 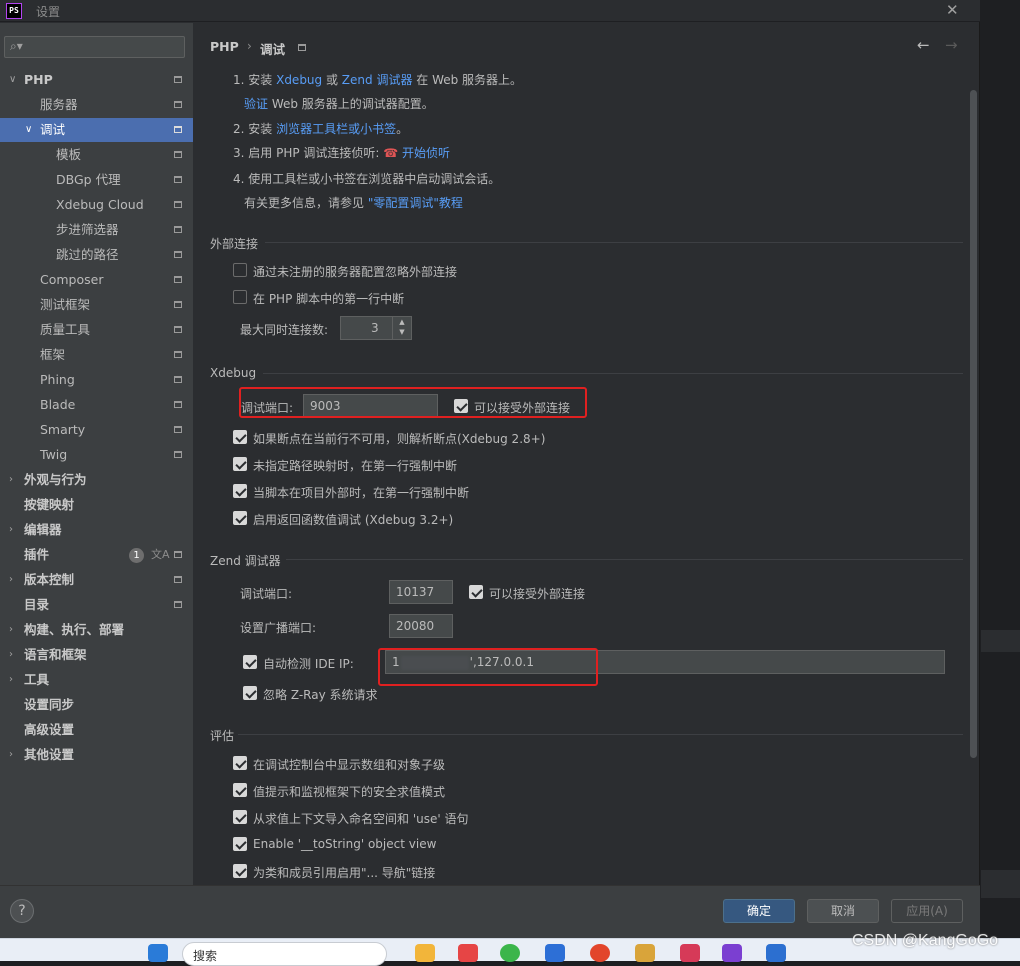 What do you see at coordinates (490, 911) in the screenshot?
I see `dialog-footer: ? 确定 取消 应用(A)` at bounding box center [490, 911].